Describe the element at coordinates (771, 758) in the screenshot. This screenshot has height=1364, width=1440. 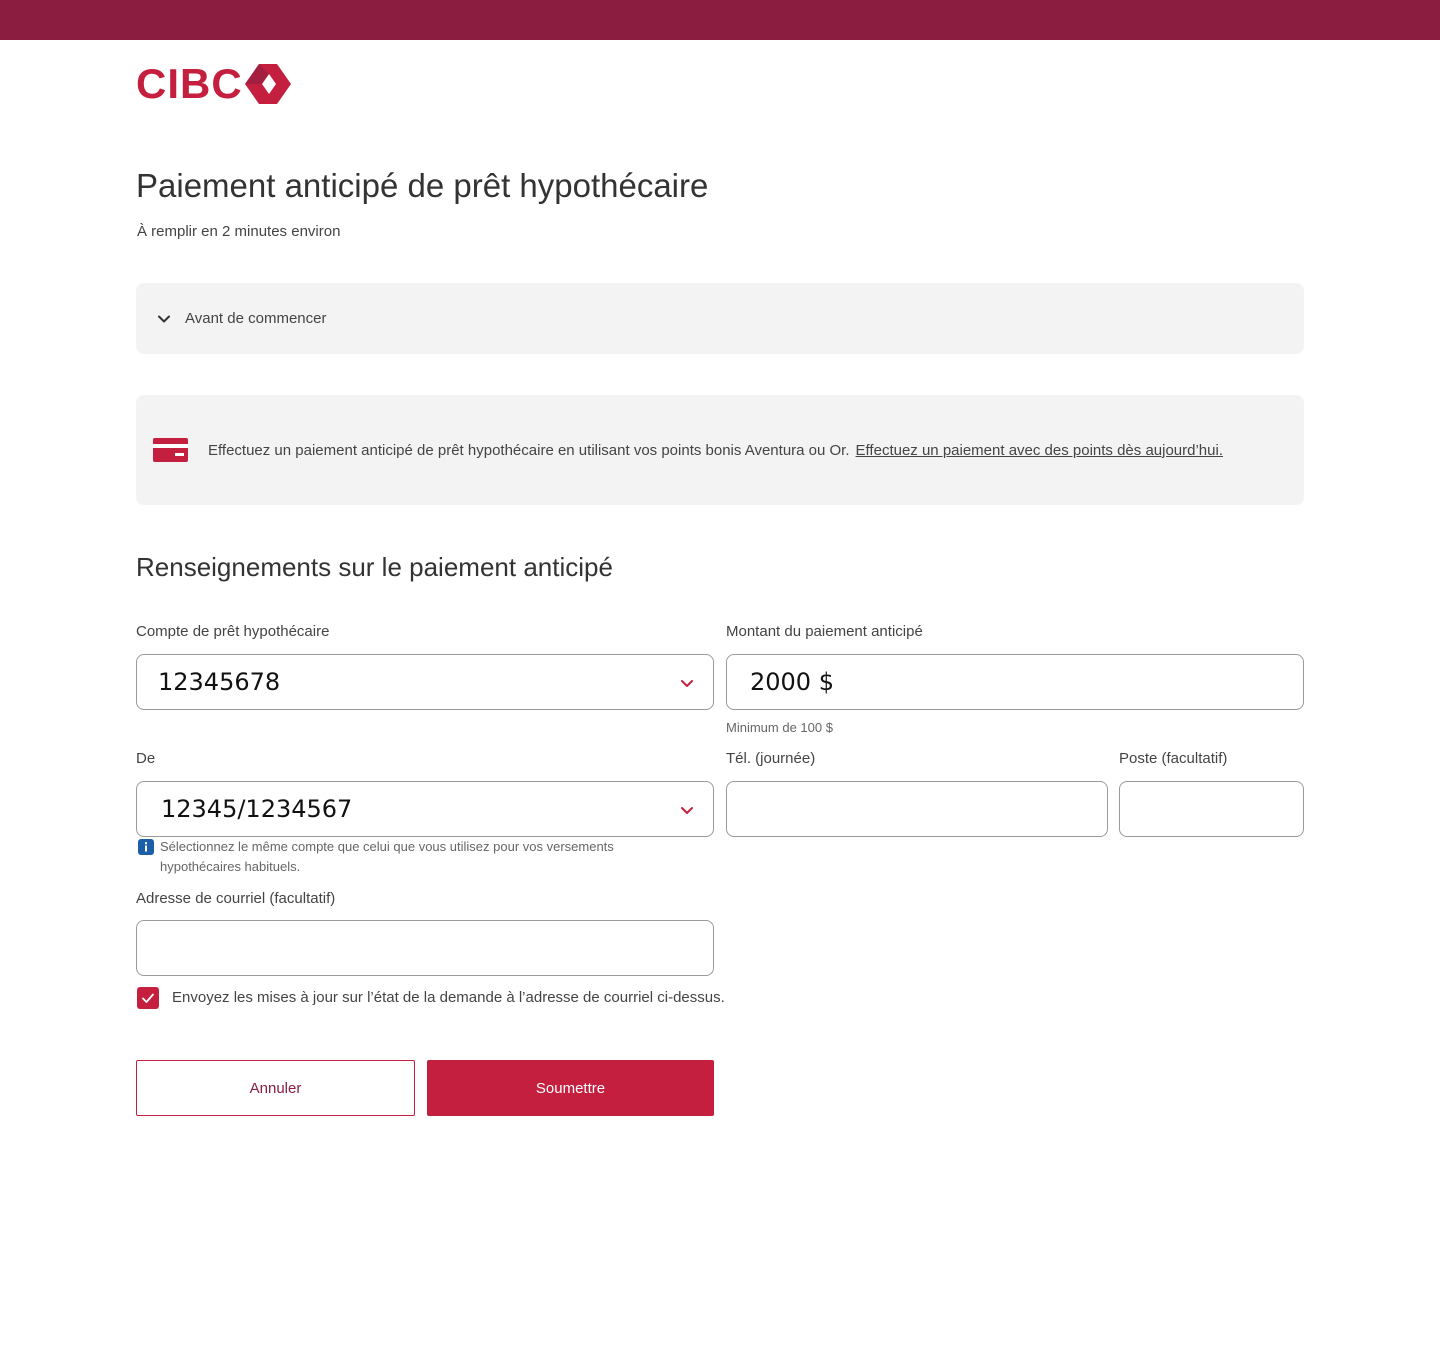
I see `phone-label: Tél. (journée)` at that location.